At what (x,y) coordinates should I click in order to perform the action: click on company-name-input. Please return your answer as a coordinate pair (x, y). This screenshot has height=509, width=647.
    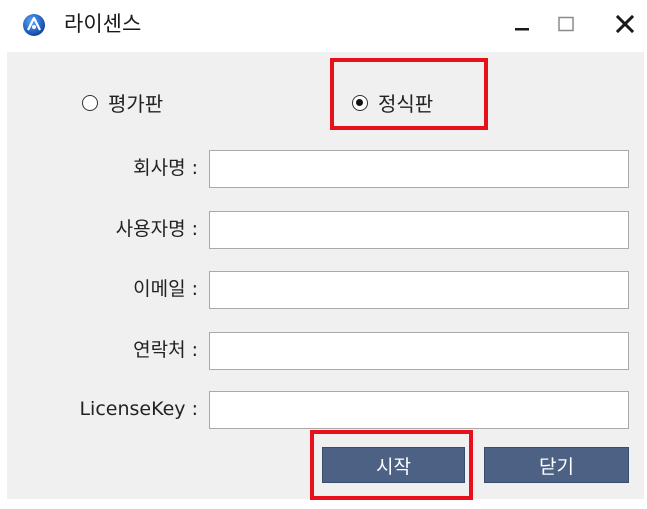
    Looking at the image, I should click on (419, 169).